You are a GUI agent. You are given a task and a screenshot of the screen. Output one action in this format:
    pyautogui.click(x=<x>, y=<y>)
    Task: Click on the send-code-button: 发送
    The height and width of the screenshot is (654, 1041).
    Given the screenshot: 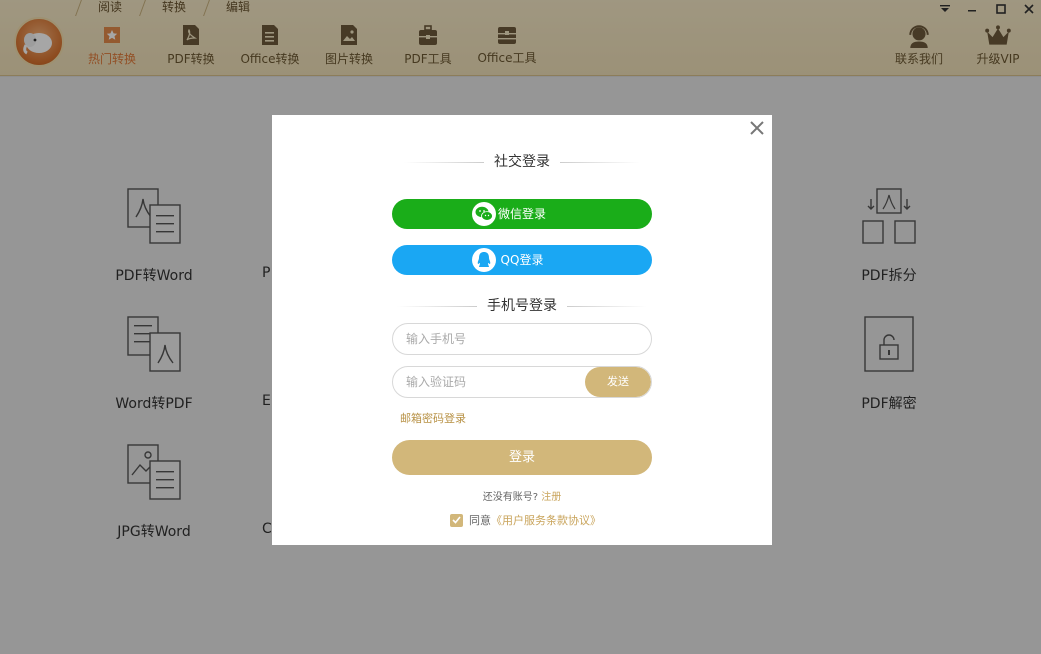 What is the action you would take?
    pyautogui.click(x=618, y=382)
    